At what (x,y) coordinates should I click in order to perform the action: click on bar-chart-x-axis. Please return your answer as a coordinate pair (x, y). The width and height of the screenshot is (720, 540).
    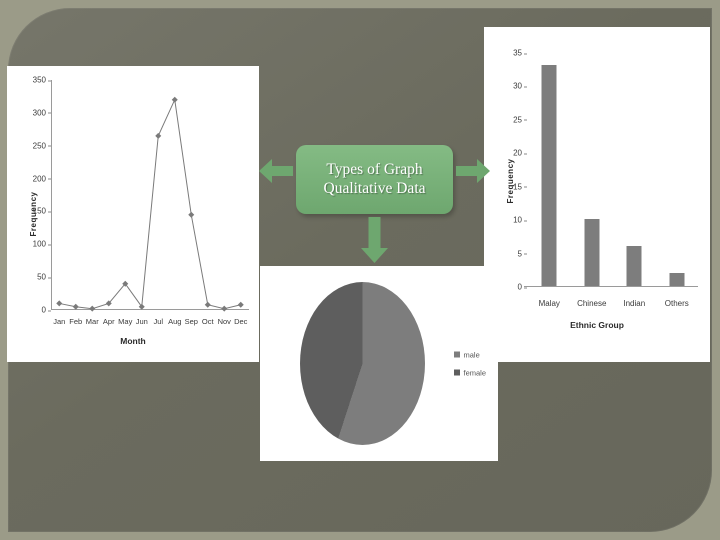
    Looking at the image, I should click on (611, 286).